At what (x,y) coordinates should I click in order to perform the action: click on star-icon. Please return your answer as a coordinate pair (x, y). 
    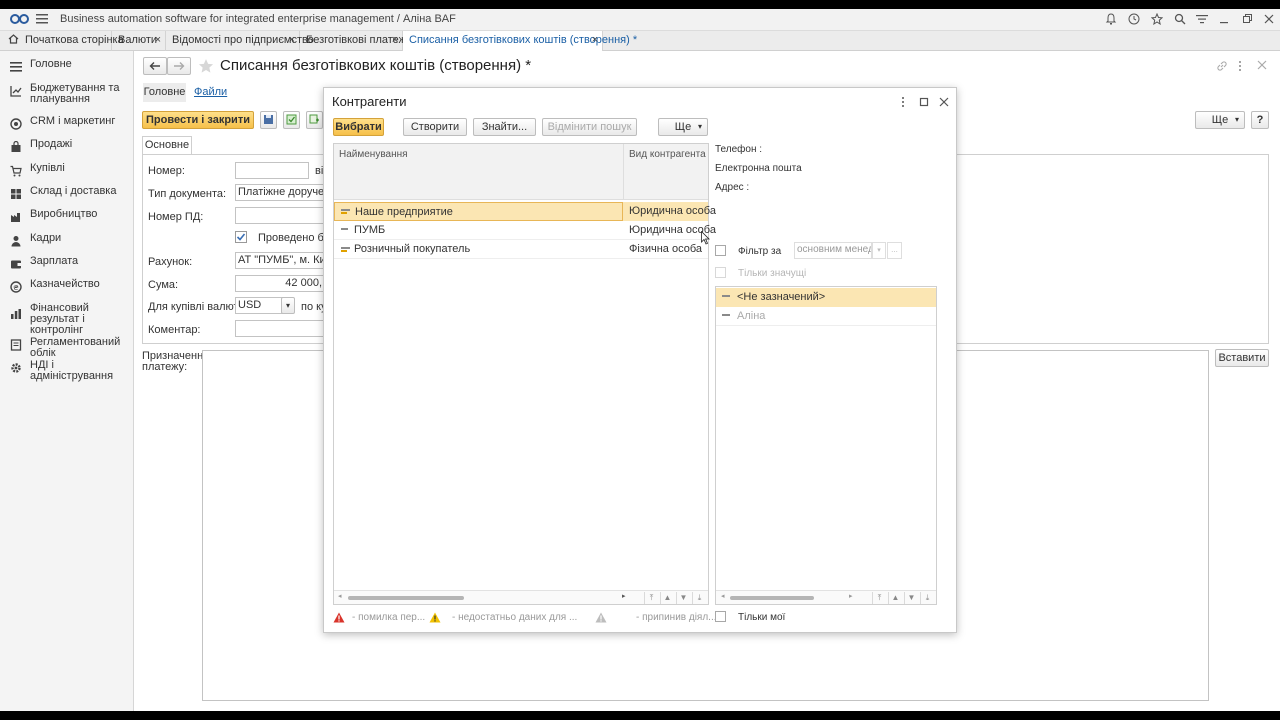
    Looking at the image, I should click on (1157, 19).